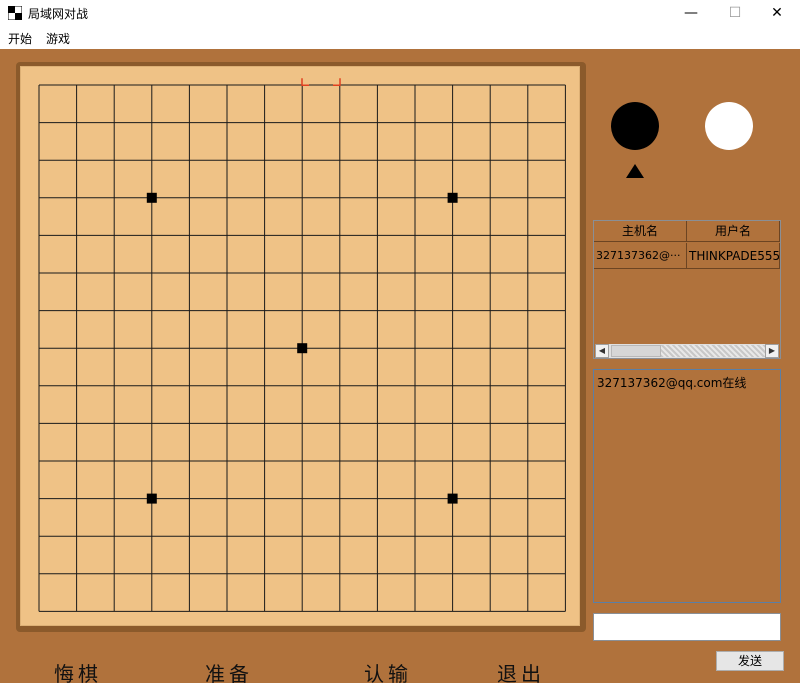  I want to click on menu-game: 游戏, so click(58, 38).